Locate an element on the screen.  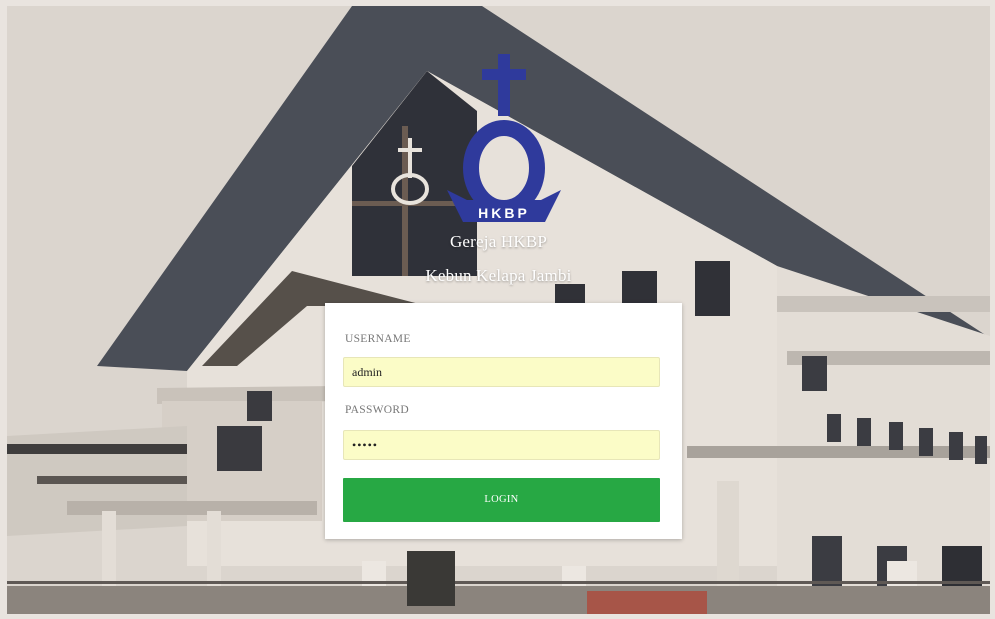
username-label: USERNAME is located at coordinates (378, 339).